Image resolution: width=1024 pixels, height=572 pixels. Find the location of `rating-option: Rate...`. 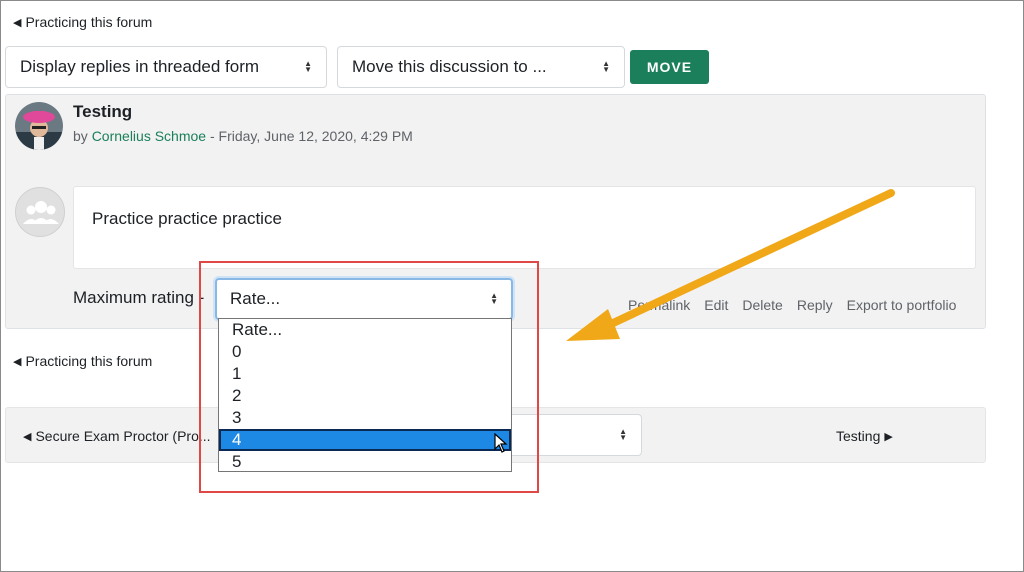

rating-option: Rate... is located at coordinates (365, 330).